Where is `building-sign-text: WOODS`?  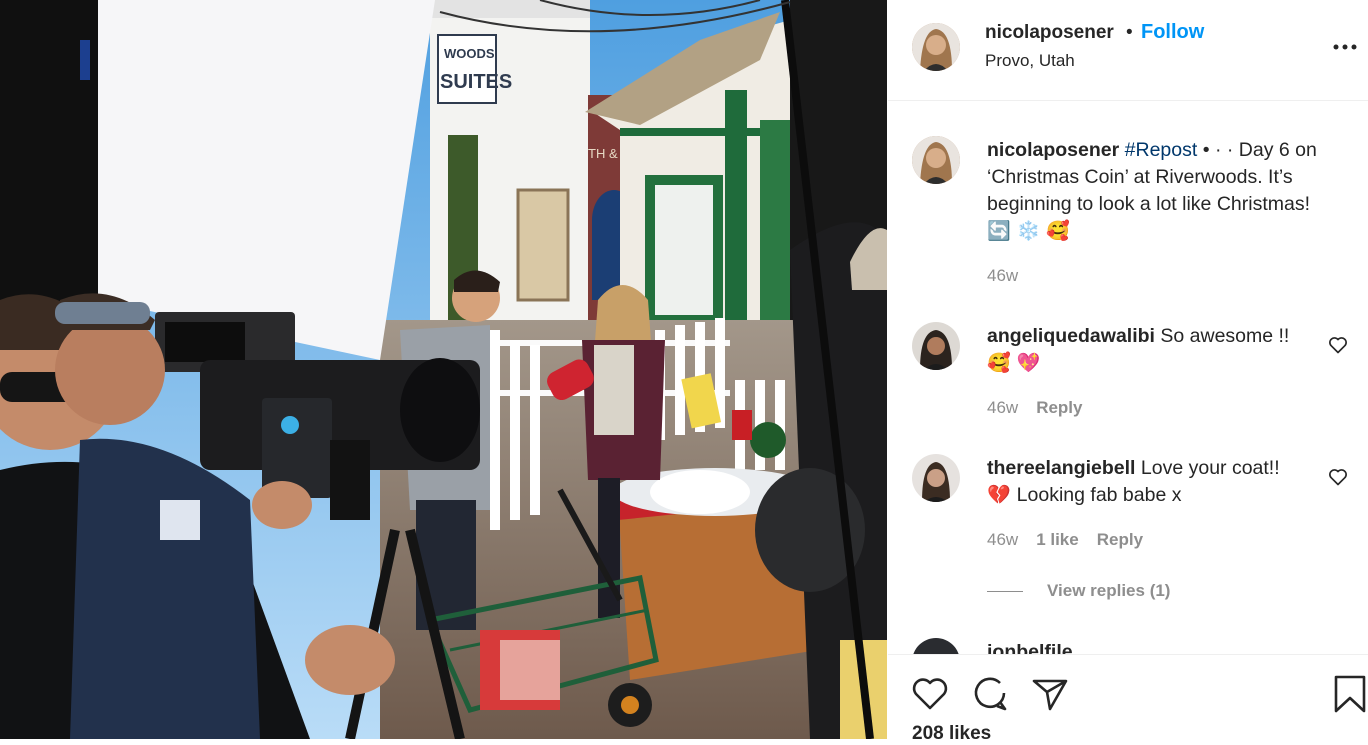 building-sign-text: WOODS is located at coordinates (469, 53).